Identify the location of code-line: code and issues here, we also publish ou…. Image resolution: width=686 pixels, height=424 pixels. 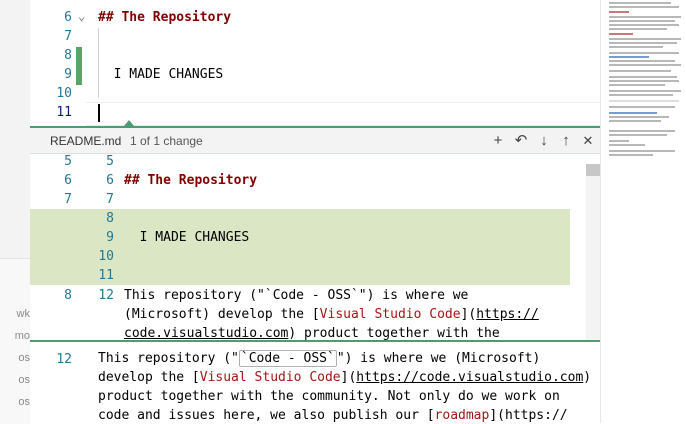
(333, 415).